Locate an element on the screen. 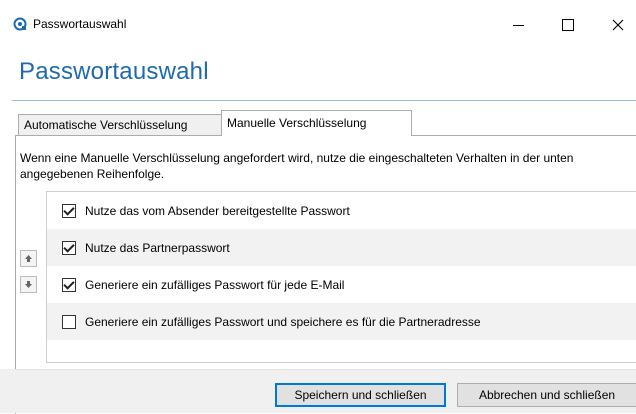 The image size is (636, 414). option-label: Nutze das Partnerpasswort is located at coordinates (157, 247).